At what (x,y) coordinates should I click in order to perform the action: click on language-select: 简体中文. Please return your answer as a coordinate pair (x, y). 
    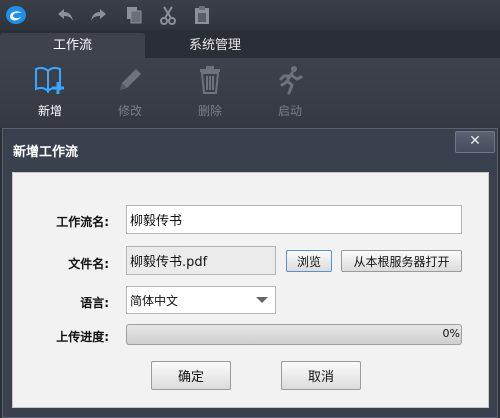
    Looking at the image, I should click on (201, 300).